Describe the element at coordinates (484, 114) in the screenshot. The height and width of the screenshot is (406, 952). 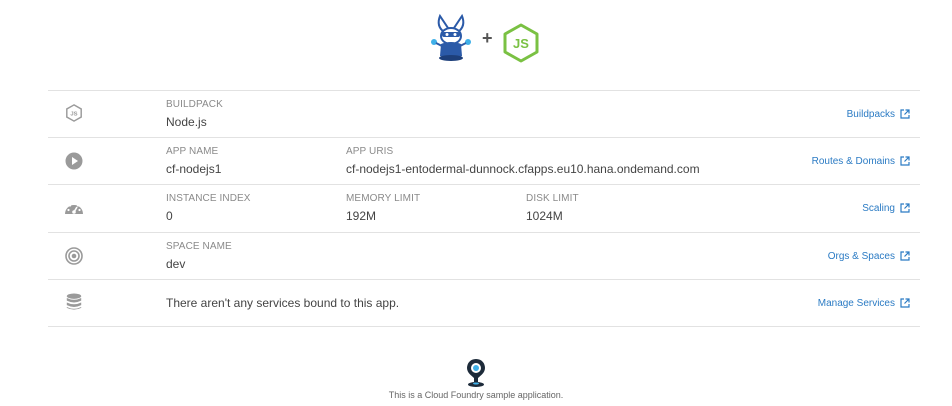
I see `buildpack-row: JS BUILDPACK Node.js Buildpacks` at that location.